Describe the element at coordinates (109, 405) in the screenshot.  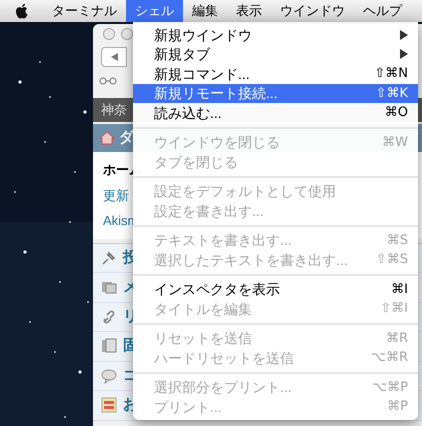
I see `form-icon` at that location.